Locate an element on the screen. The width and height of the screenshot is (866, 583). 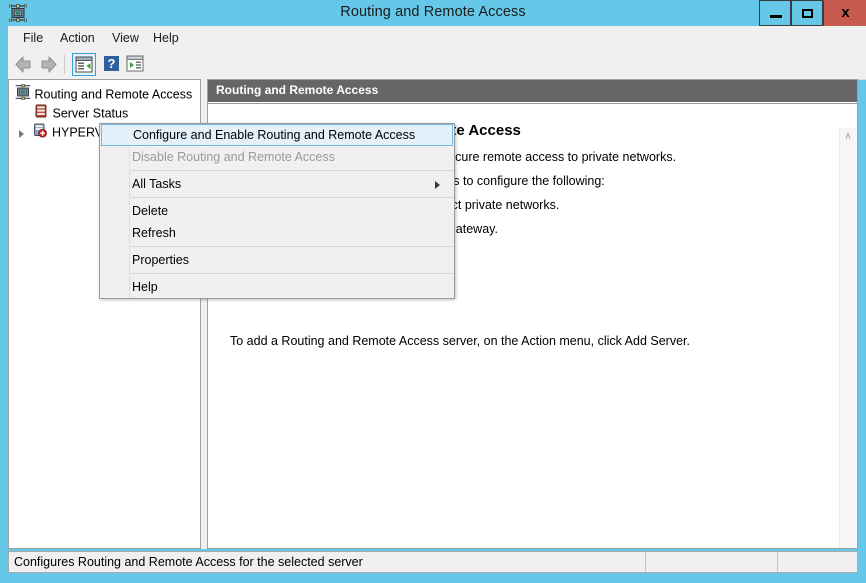
tree-node-label: HYPERV is located at coordinates (77, 132).